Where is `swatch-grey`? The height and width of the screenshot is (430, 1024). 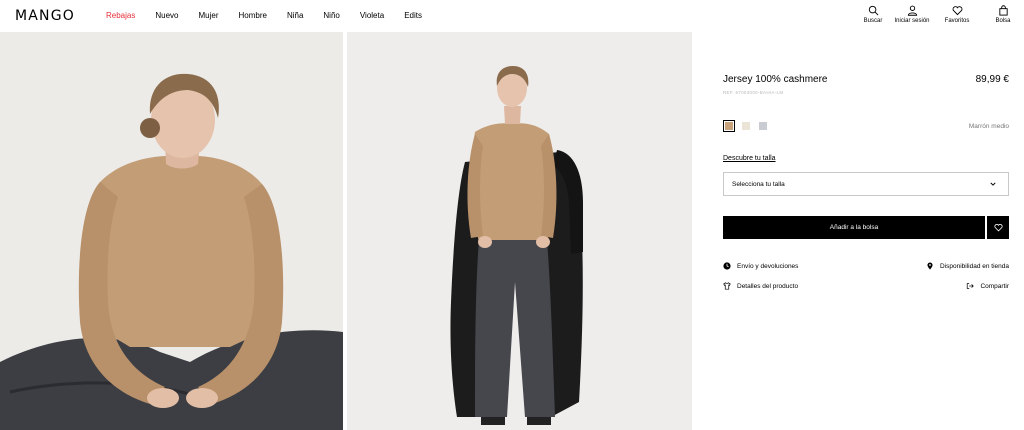 swatch-grey is located at coordinates (763, 126).